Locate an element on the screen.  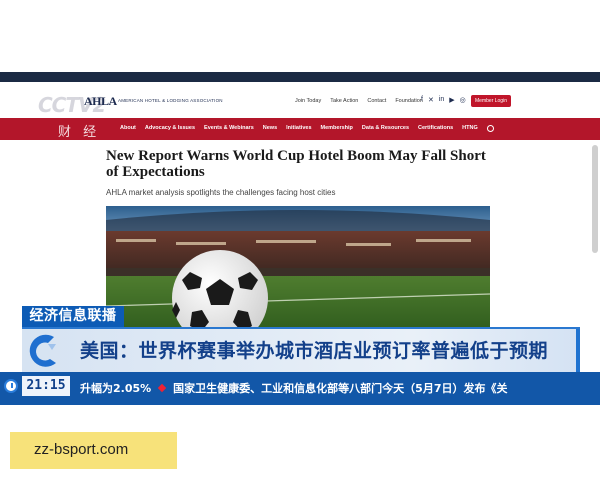
contact-link: Contact is located at coordinates (376, 101).